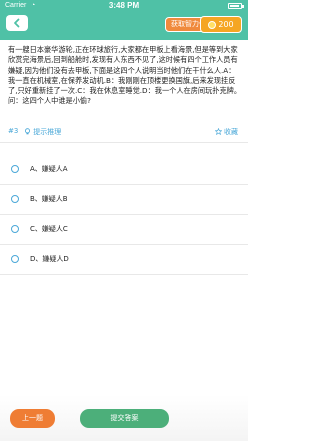 Image resolution: width=320 pixels, height=441 pixels. I want to click on radio-a, so click(15, 169).